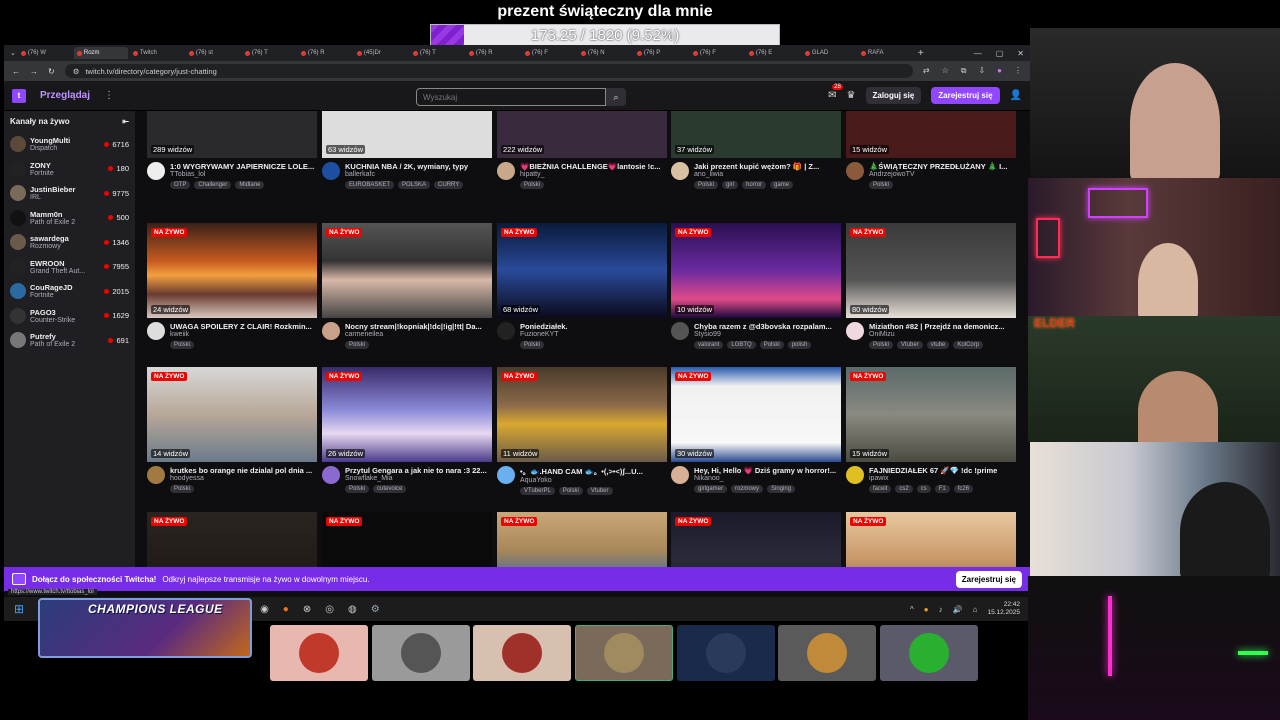 The height and width of the screenshot is (720, 1280). I want to click on forward-icon: →, so click(34, 71).